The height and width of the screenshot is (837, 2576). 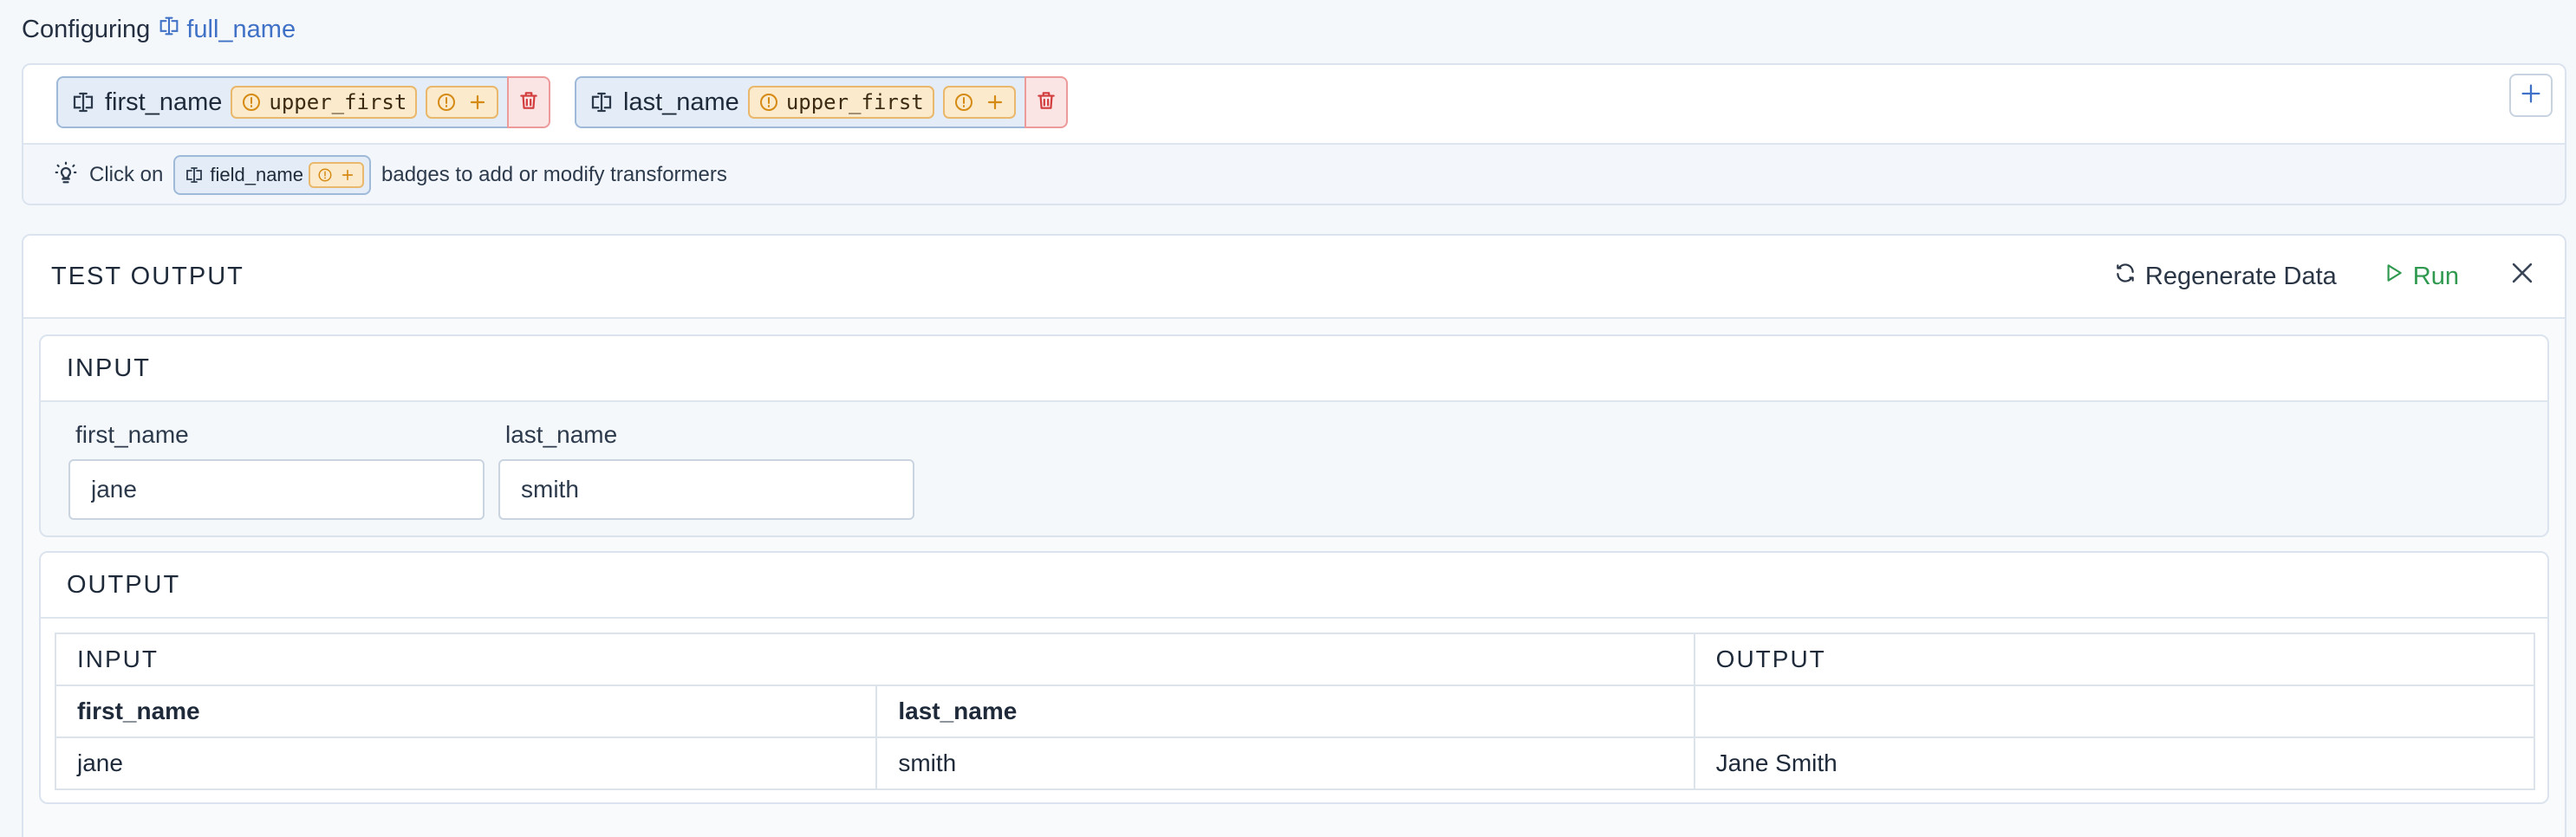 What do you see at coordinates (1285, 763) in the screenshot?
I see `table-cell: smith` at bounding box center [1285, 763].